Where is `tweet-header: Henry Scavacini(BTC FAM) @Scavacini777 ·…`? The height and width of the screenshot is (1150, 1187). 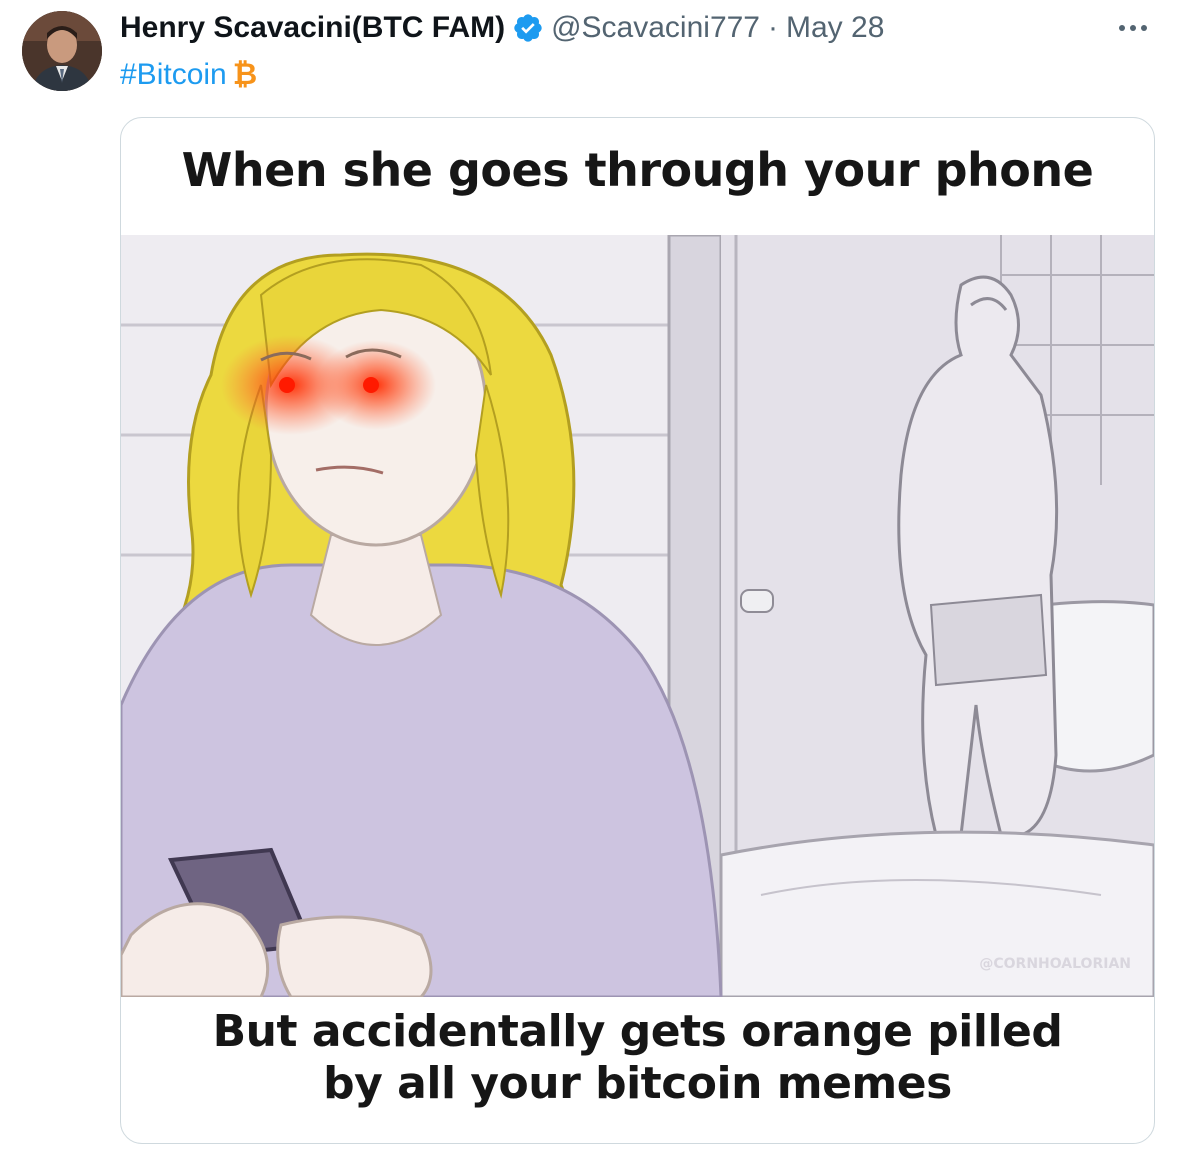
tweet-header: Henry Scavacini(BTC FAM) @Scavacini777 ·… is located at coordinates (502, 28).